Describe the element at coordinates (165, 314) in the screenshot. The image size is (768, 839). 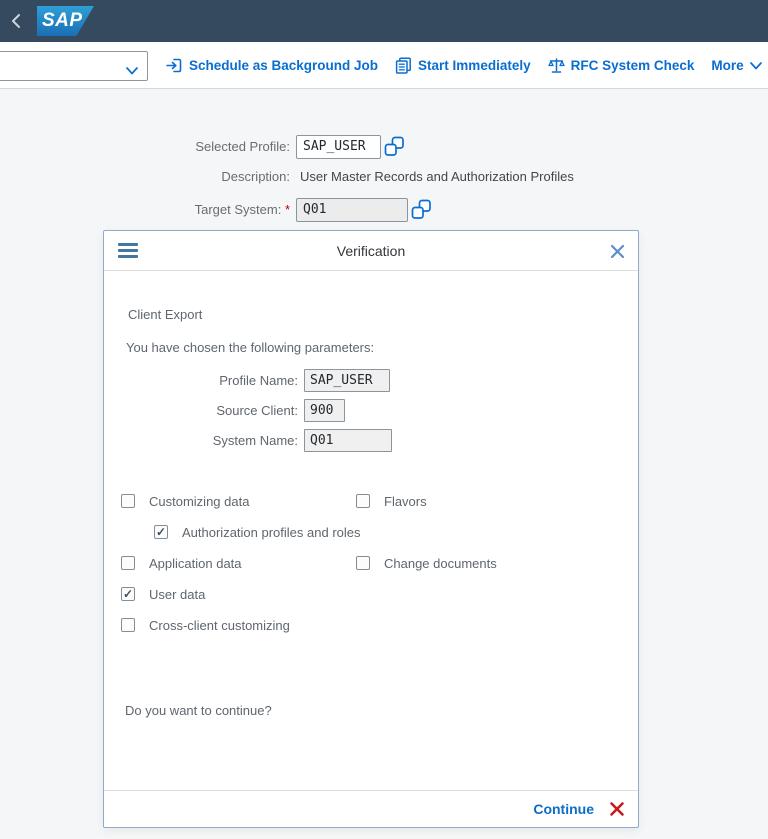
I see `dialog-heading: Client Export` at that location.